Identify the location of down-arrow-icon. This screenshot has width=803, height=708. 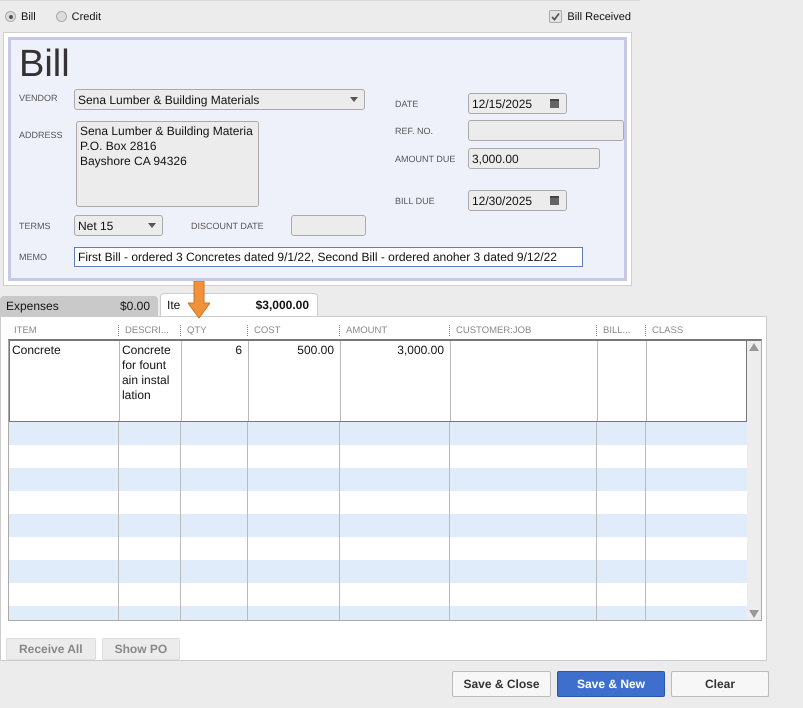
(199, 300).